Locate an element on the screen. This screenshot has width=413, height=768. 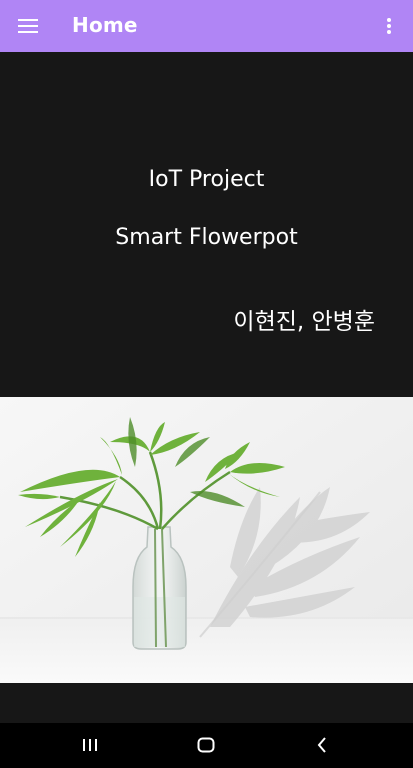
bottom-spacer is located at coordinates (206, 703).